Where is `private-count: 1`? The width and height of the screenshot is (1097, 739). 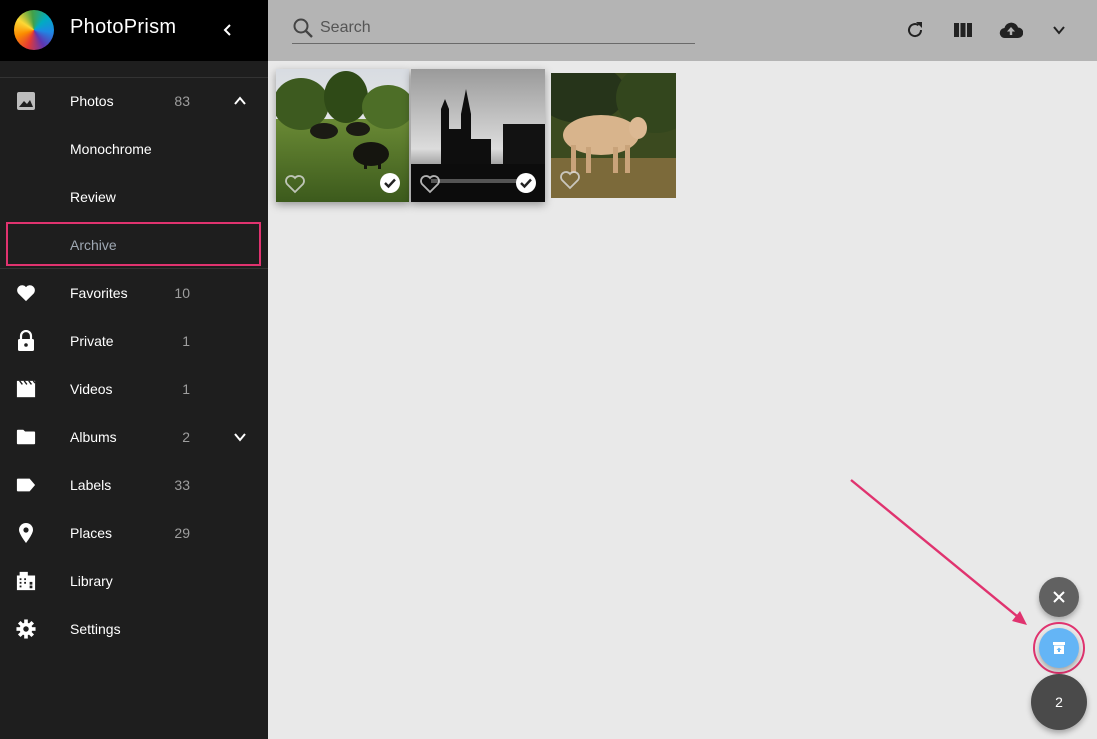
private-count: 1 is located at coordinates (186, 341).